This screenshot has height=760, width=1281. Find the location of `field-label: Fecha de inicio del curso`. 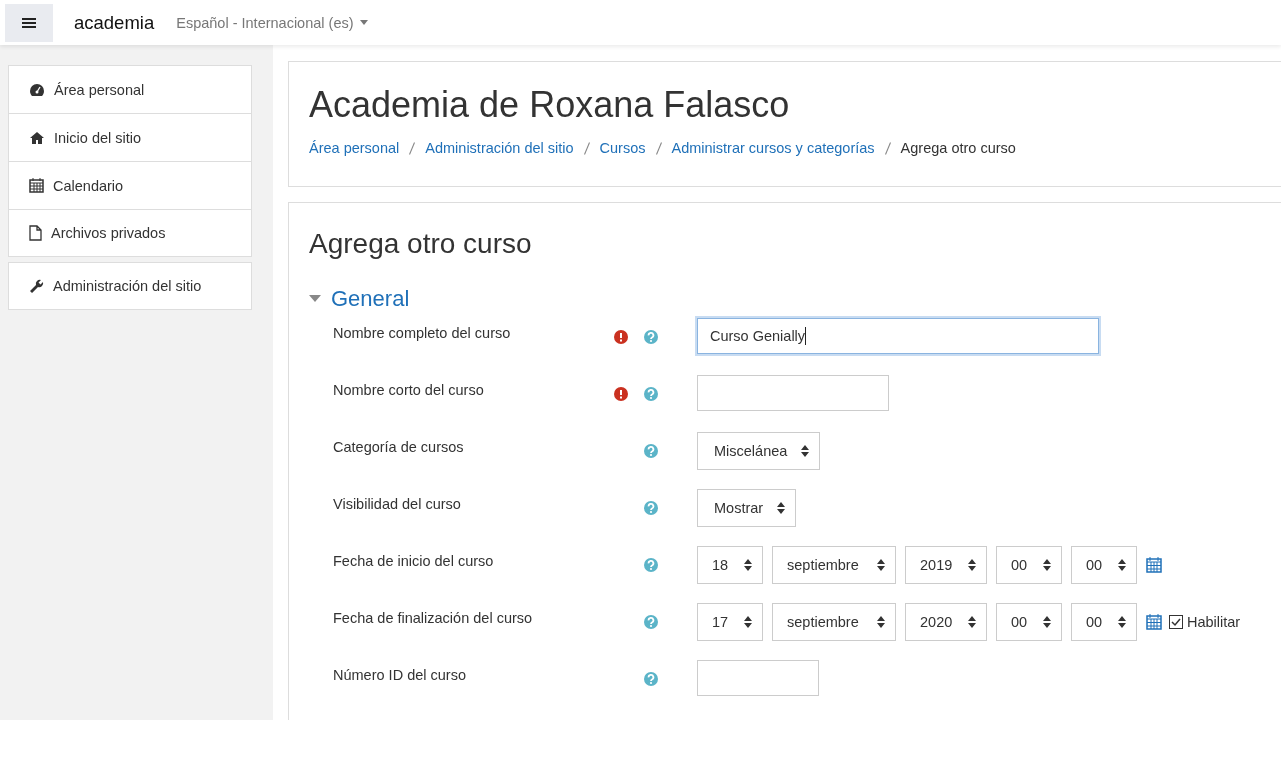

field-label: Fecha de inicio del curso is located at coordinates (413, 560).